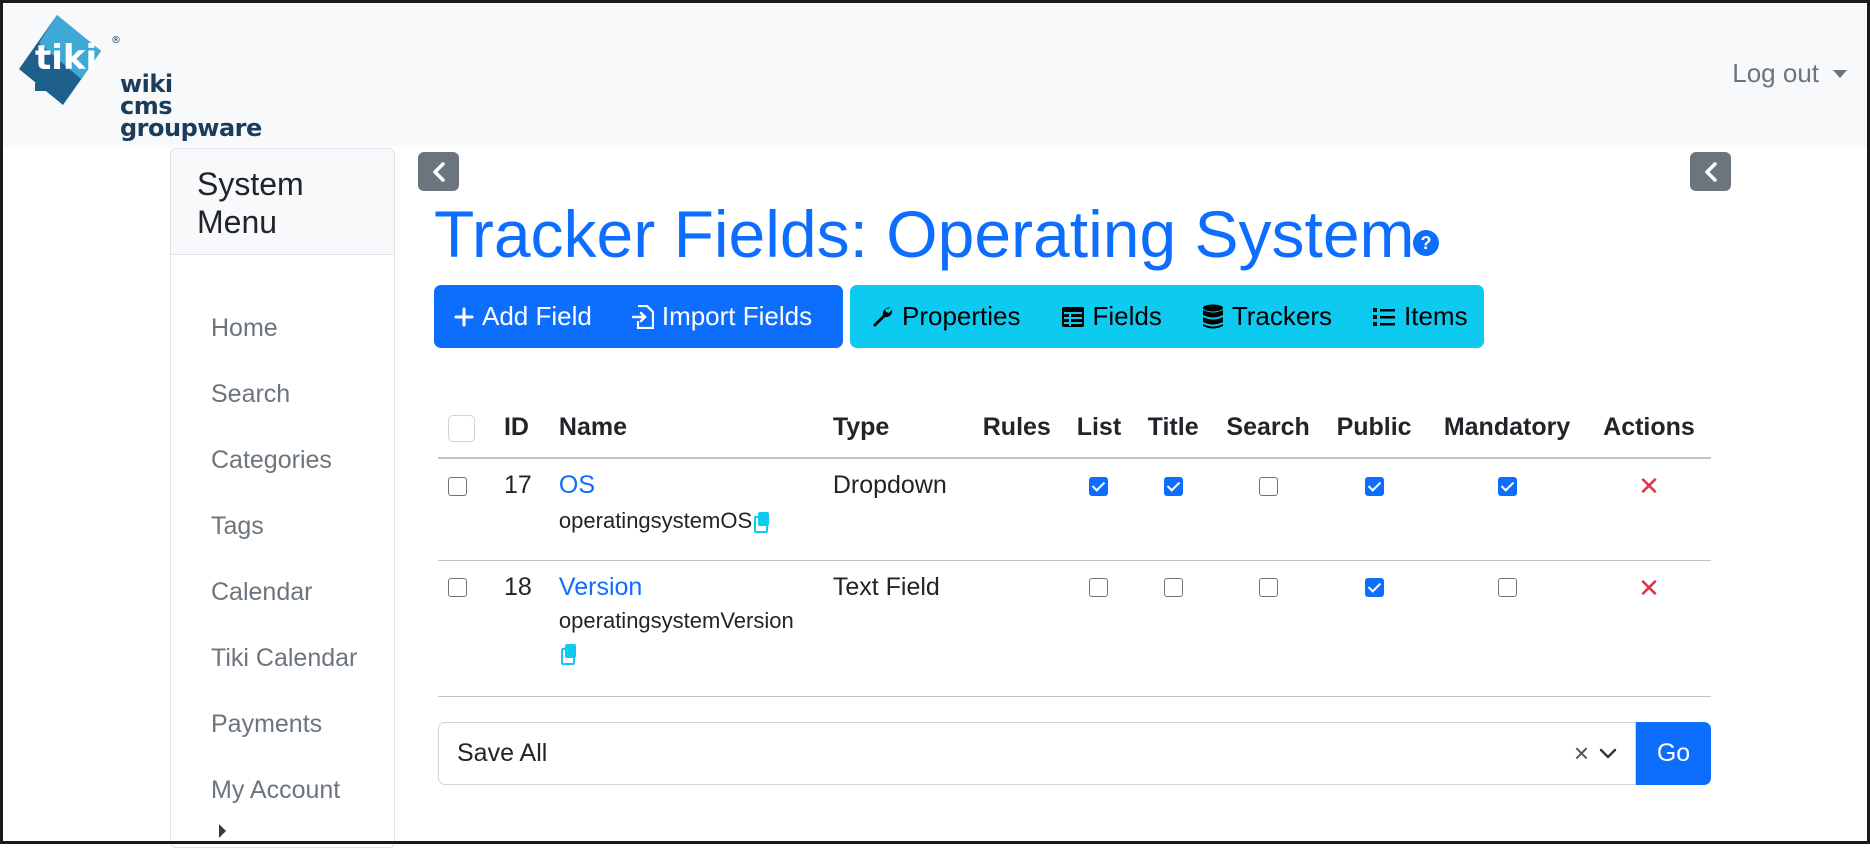 The width and height of the screenshot is (1870, 848). Describe the element at coordinates (1648, 428) in the screenshot. I see `col-actions: Actions` at that location.